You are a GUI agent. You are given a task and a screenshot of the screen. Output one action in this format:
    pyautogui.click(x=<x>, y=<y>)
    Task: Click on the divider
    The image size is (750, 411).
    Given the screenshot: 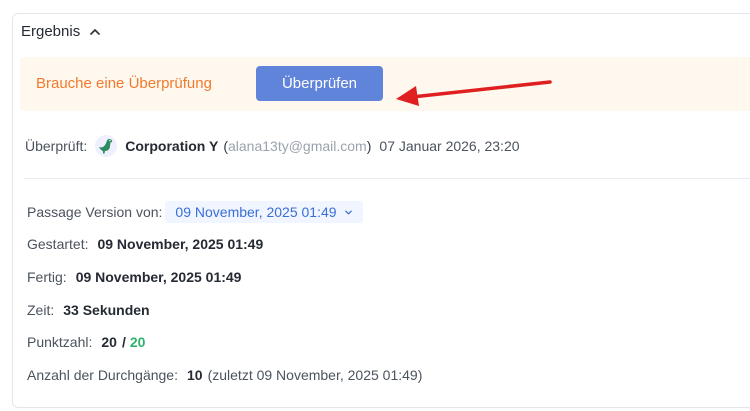 What is the action you would take?
    pyautogui.click(x=387, y=178)
    